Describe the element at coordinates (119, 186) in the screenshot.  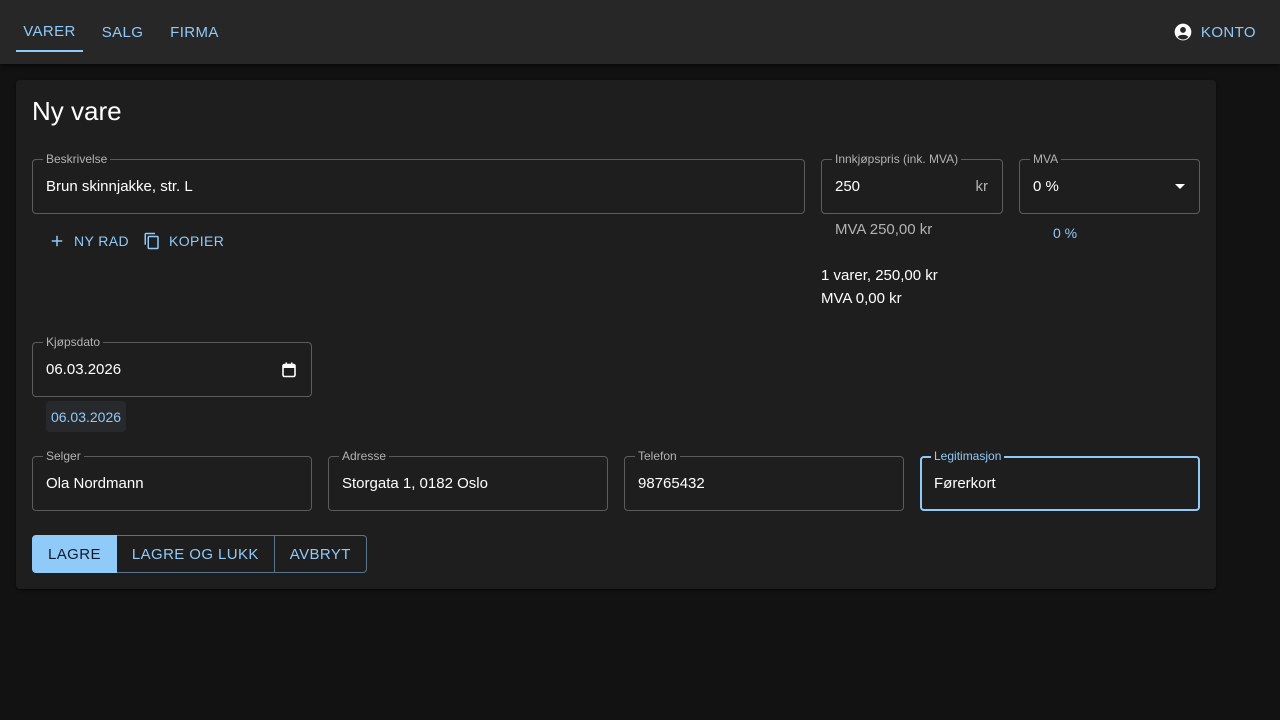
I see `beskrivelse-value: Brun skinnjakke, str. L` at that location.